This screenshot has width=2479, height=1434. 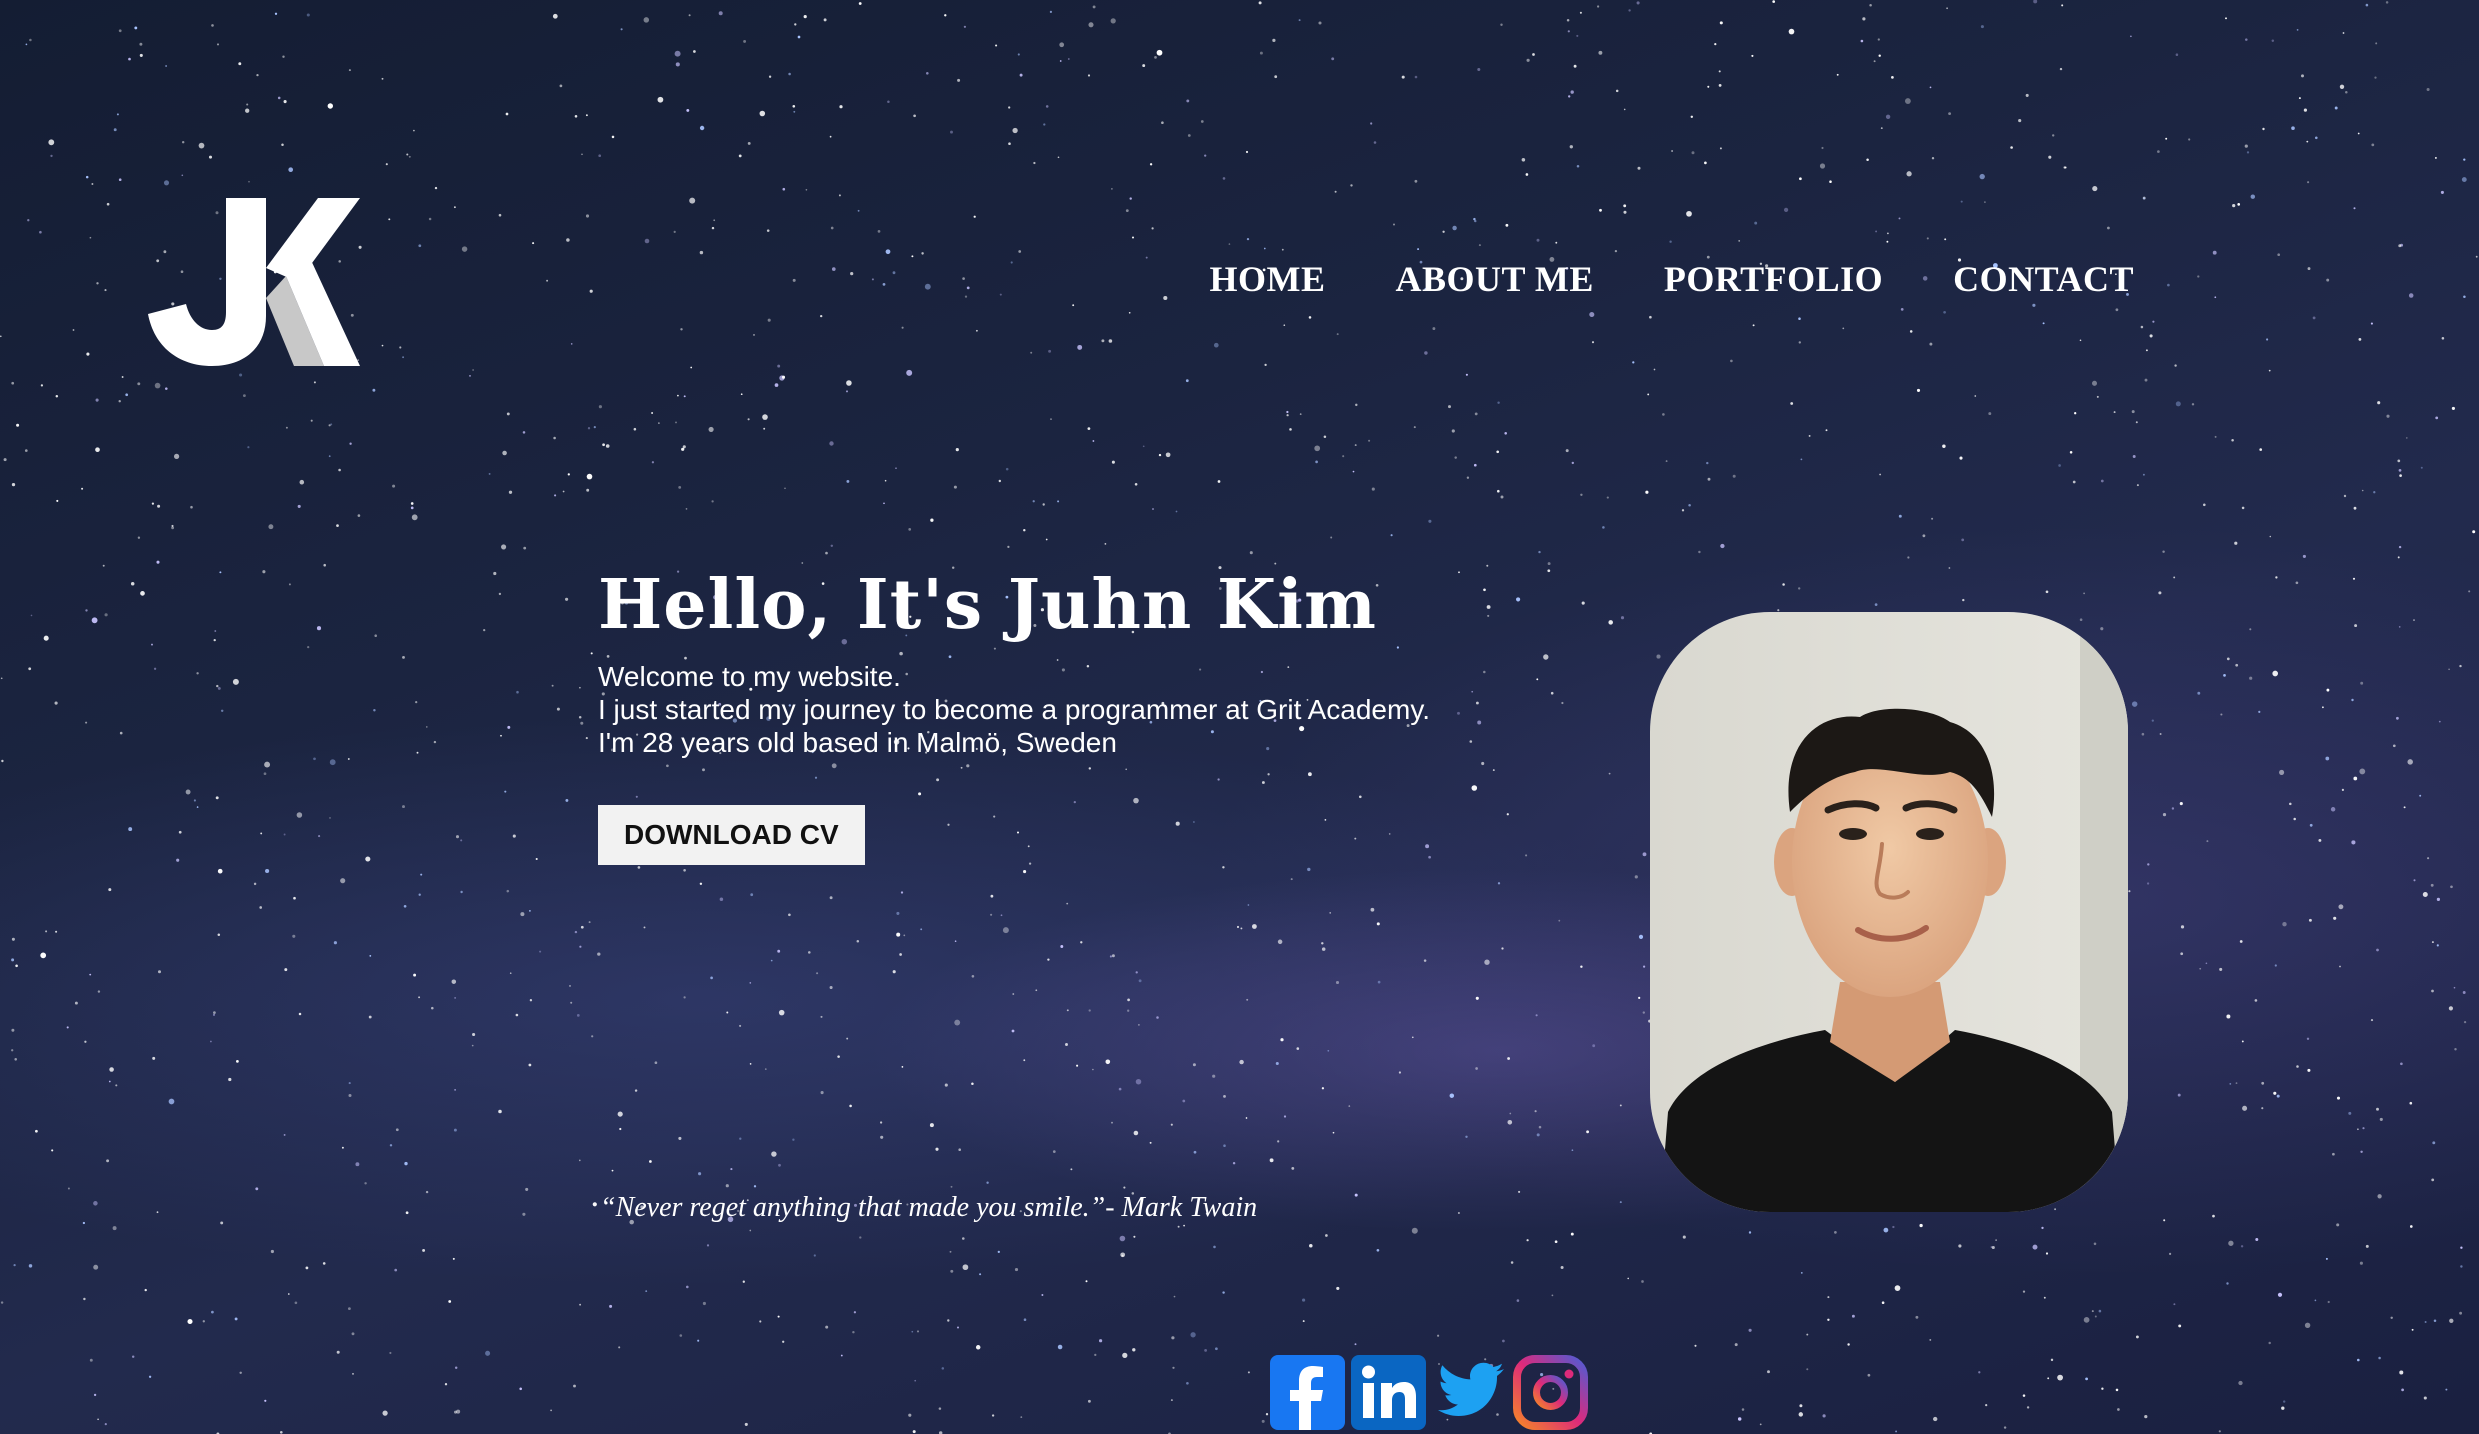 What do you see at coordinates (1429, 1392) in the screenshot?
I see `social-links` at bounding box center [1429, 1392].